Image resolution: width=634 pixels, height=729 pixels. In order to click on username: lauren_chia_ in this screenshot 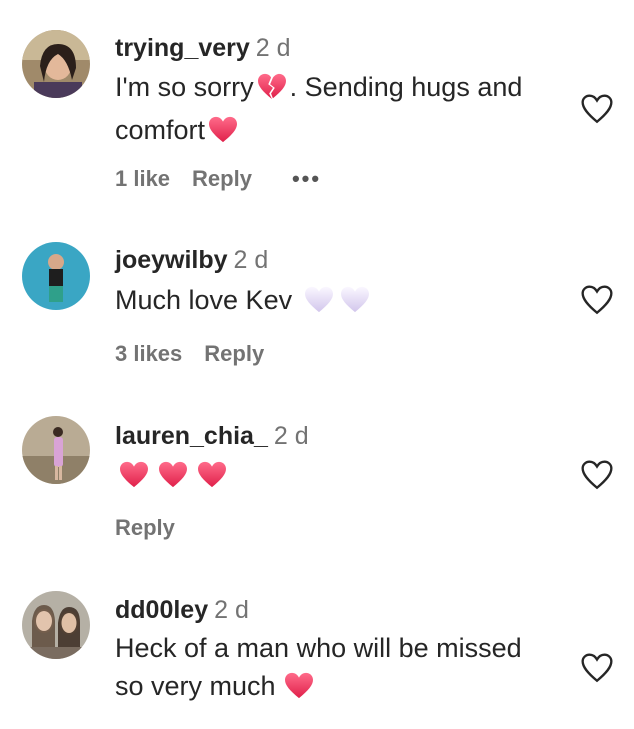, I will do `click(191, 436)`.